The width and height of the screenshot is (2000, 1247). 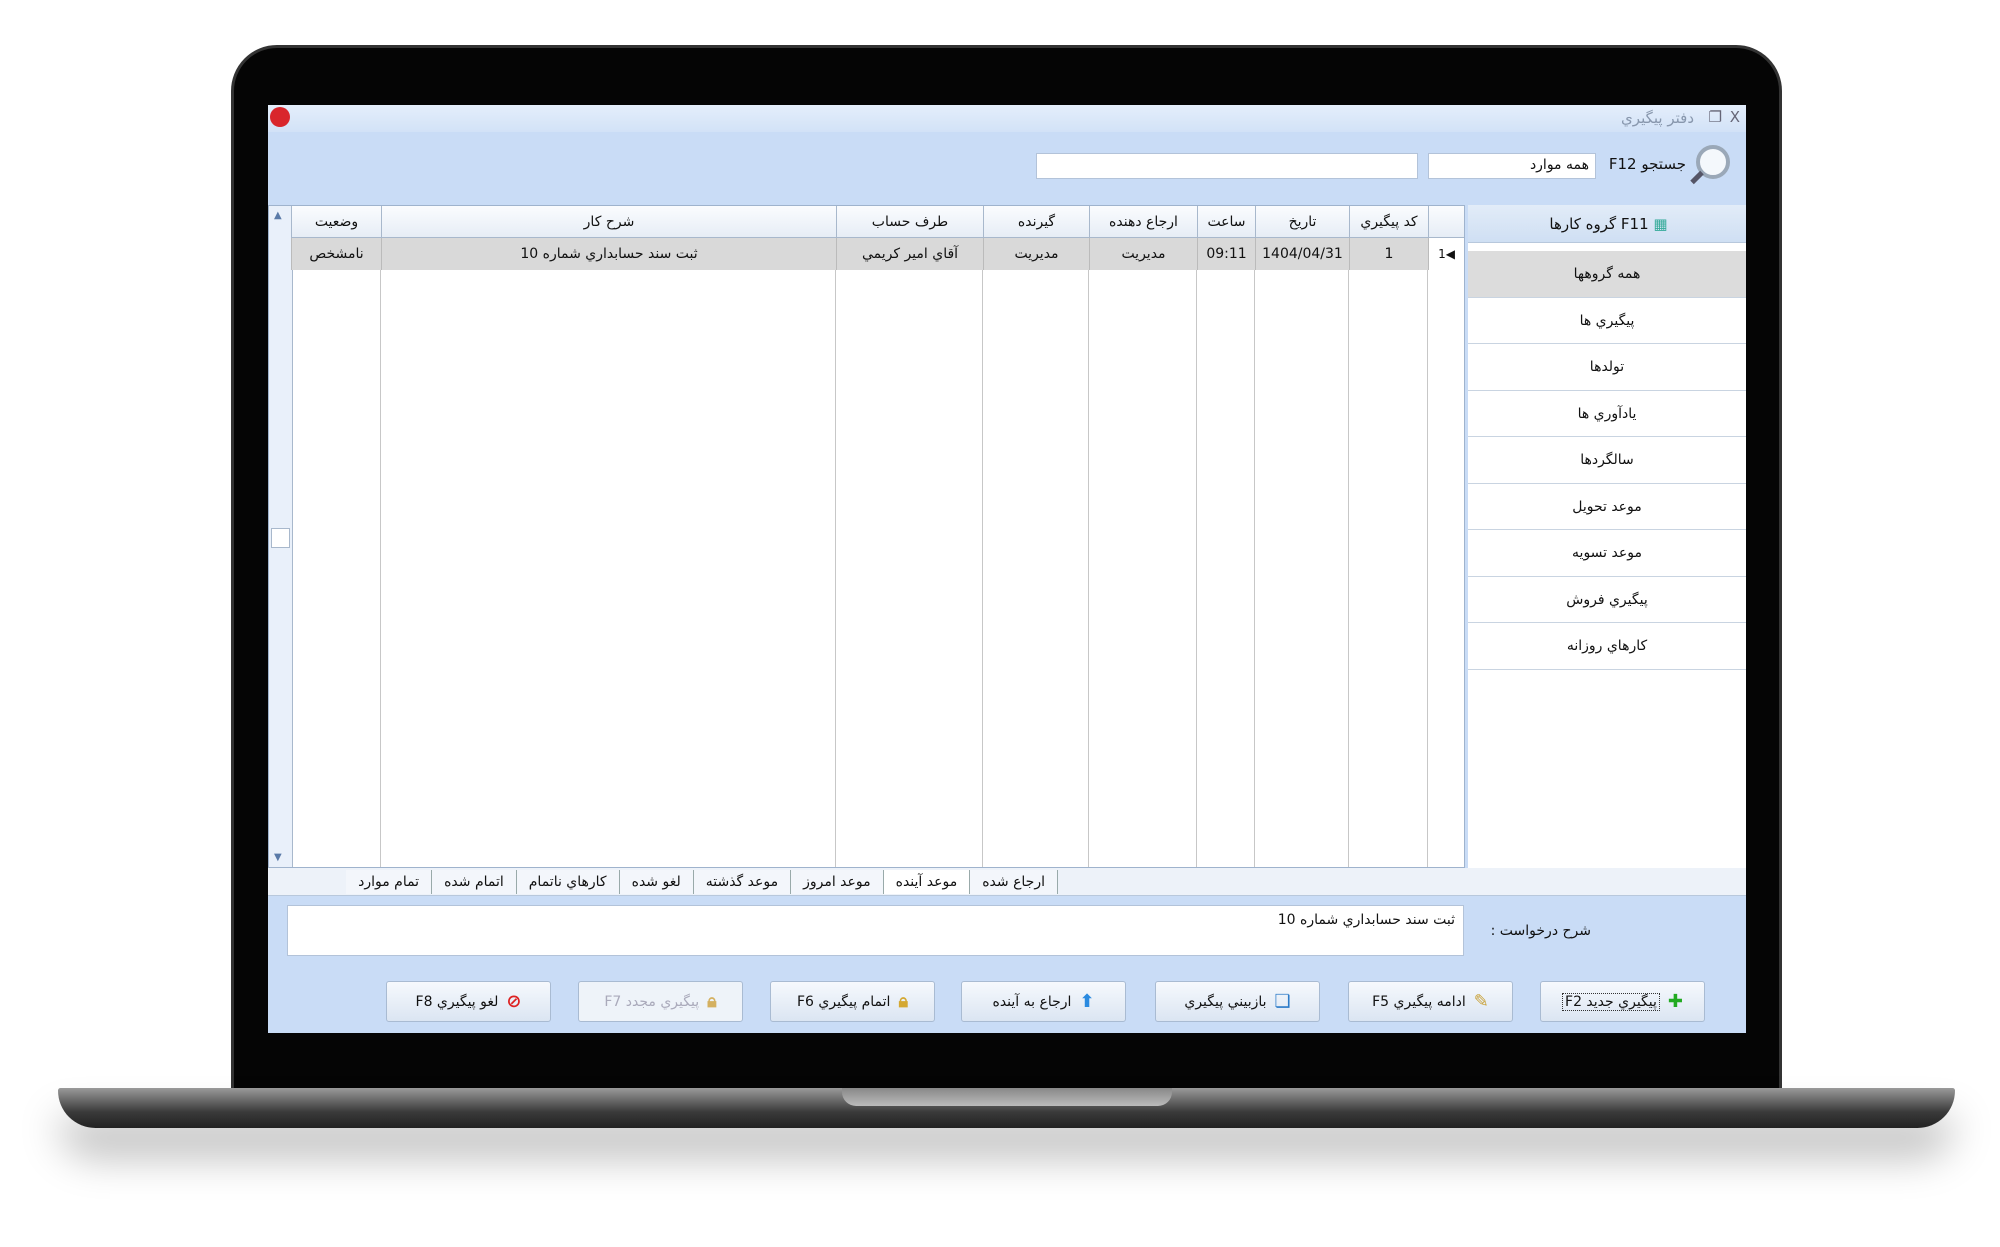 I want to click on header-description: شرح كار, so click(x=608, y=222).